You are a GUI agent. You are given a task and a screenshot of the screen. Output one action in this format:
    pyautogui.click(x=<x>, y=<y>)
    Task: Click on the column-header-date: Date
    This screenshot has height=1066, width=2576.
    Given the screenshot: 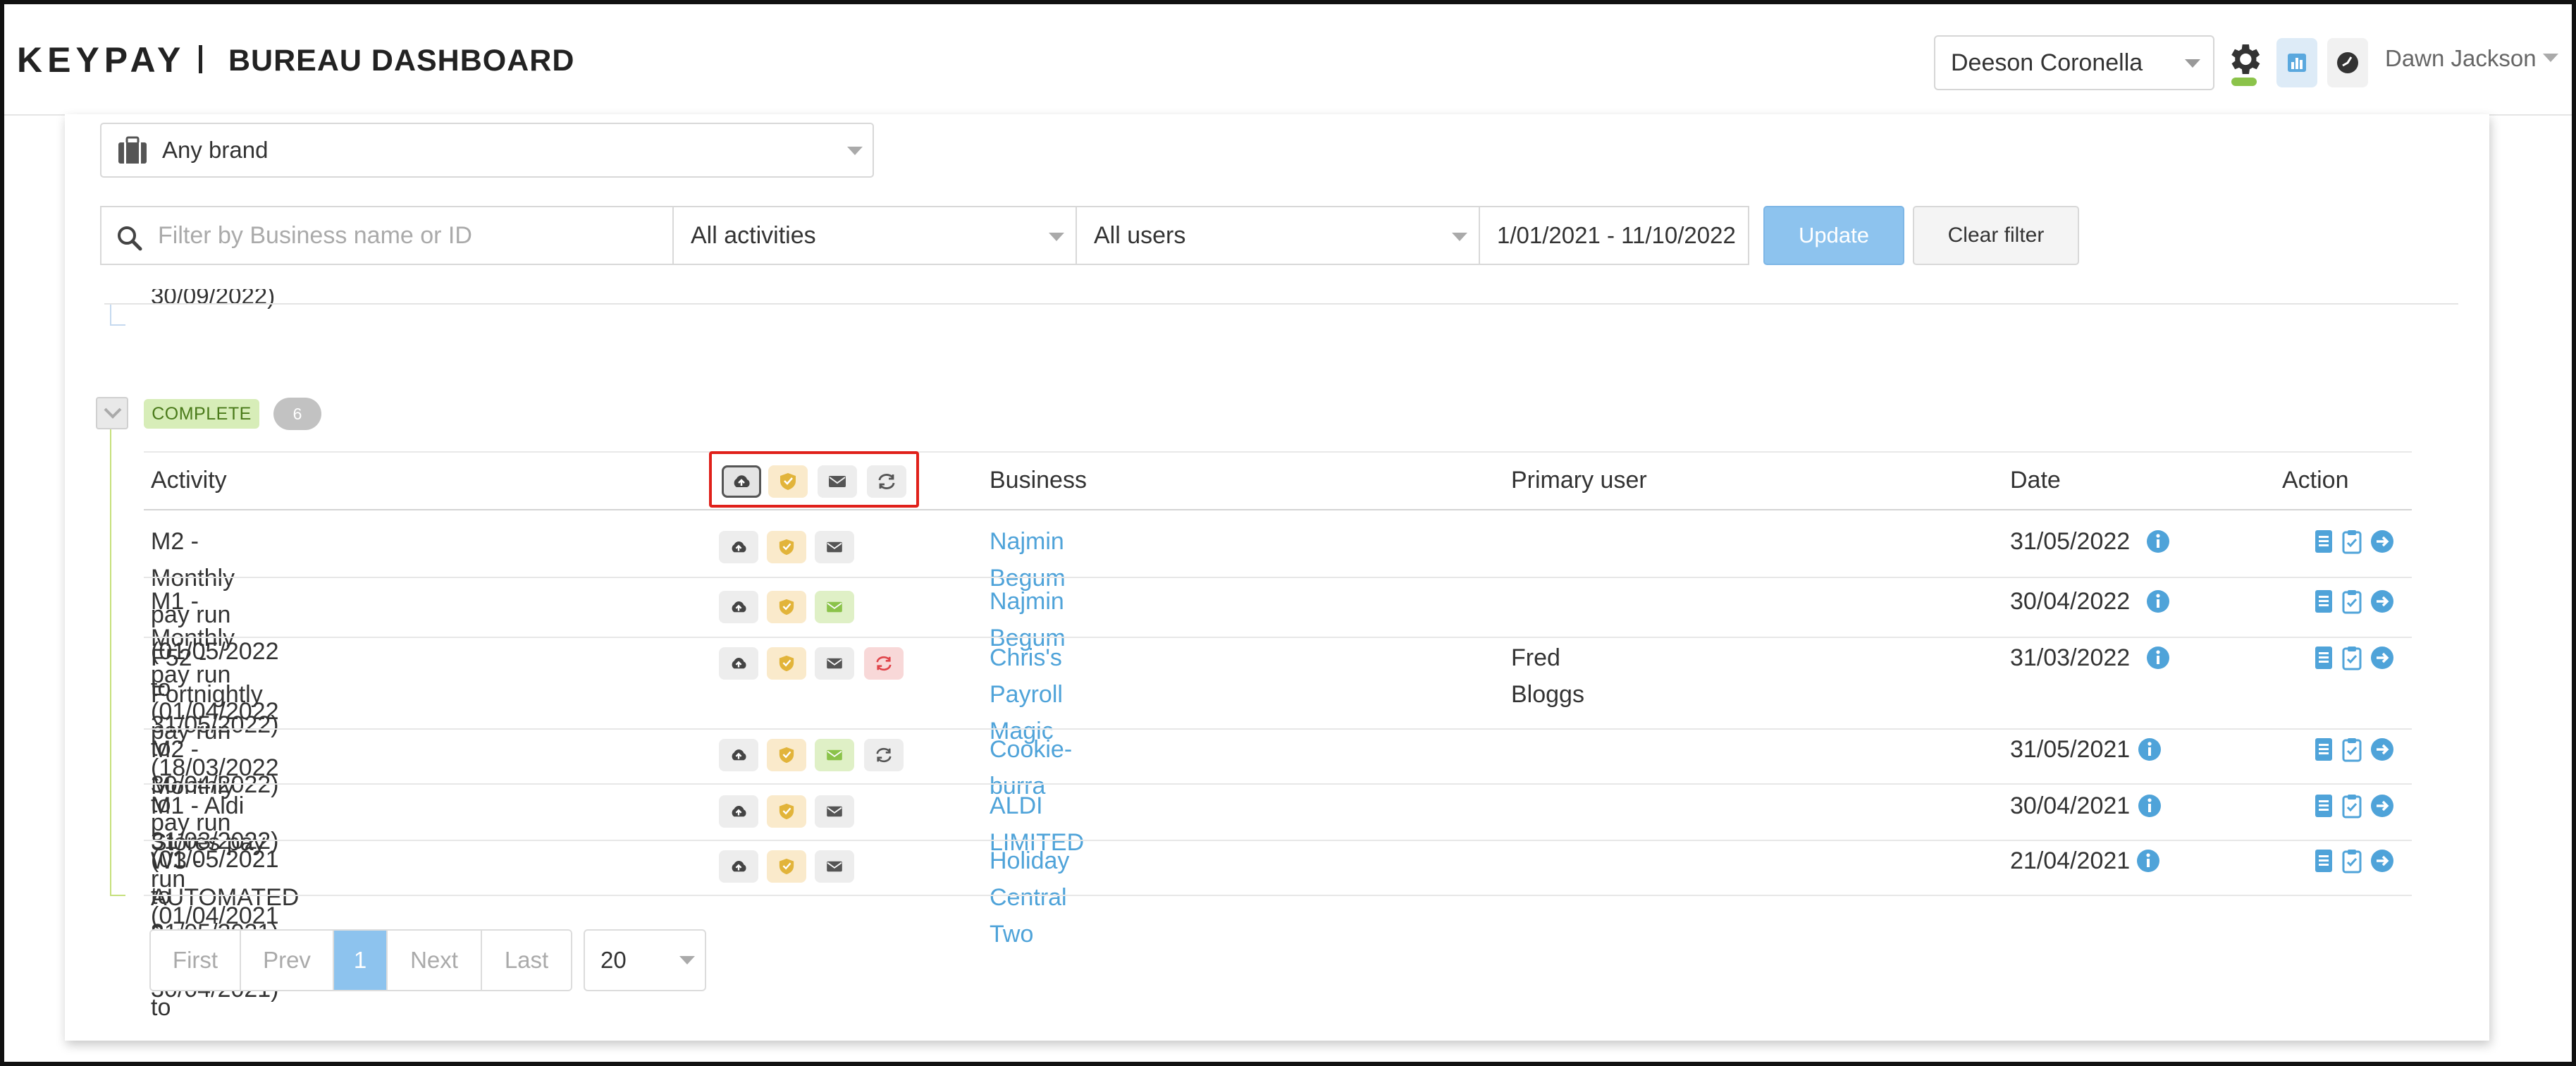 What is the action you would take?
    pyautogui.click(x=2036, y=480)
    